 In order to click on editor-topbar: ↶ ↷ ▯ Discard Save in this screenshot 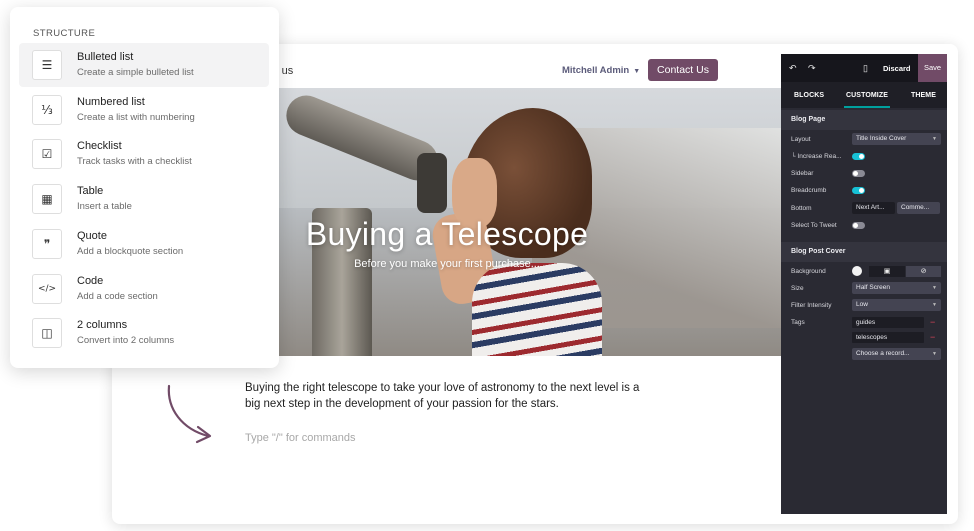, I will do `click(864, 68)`.